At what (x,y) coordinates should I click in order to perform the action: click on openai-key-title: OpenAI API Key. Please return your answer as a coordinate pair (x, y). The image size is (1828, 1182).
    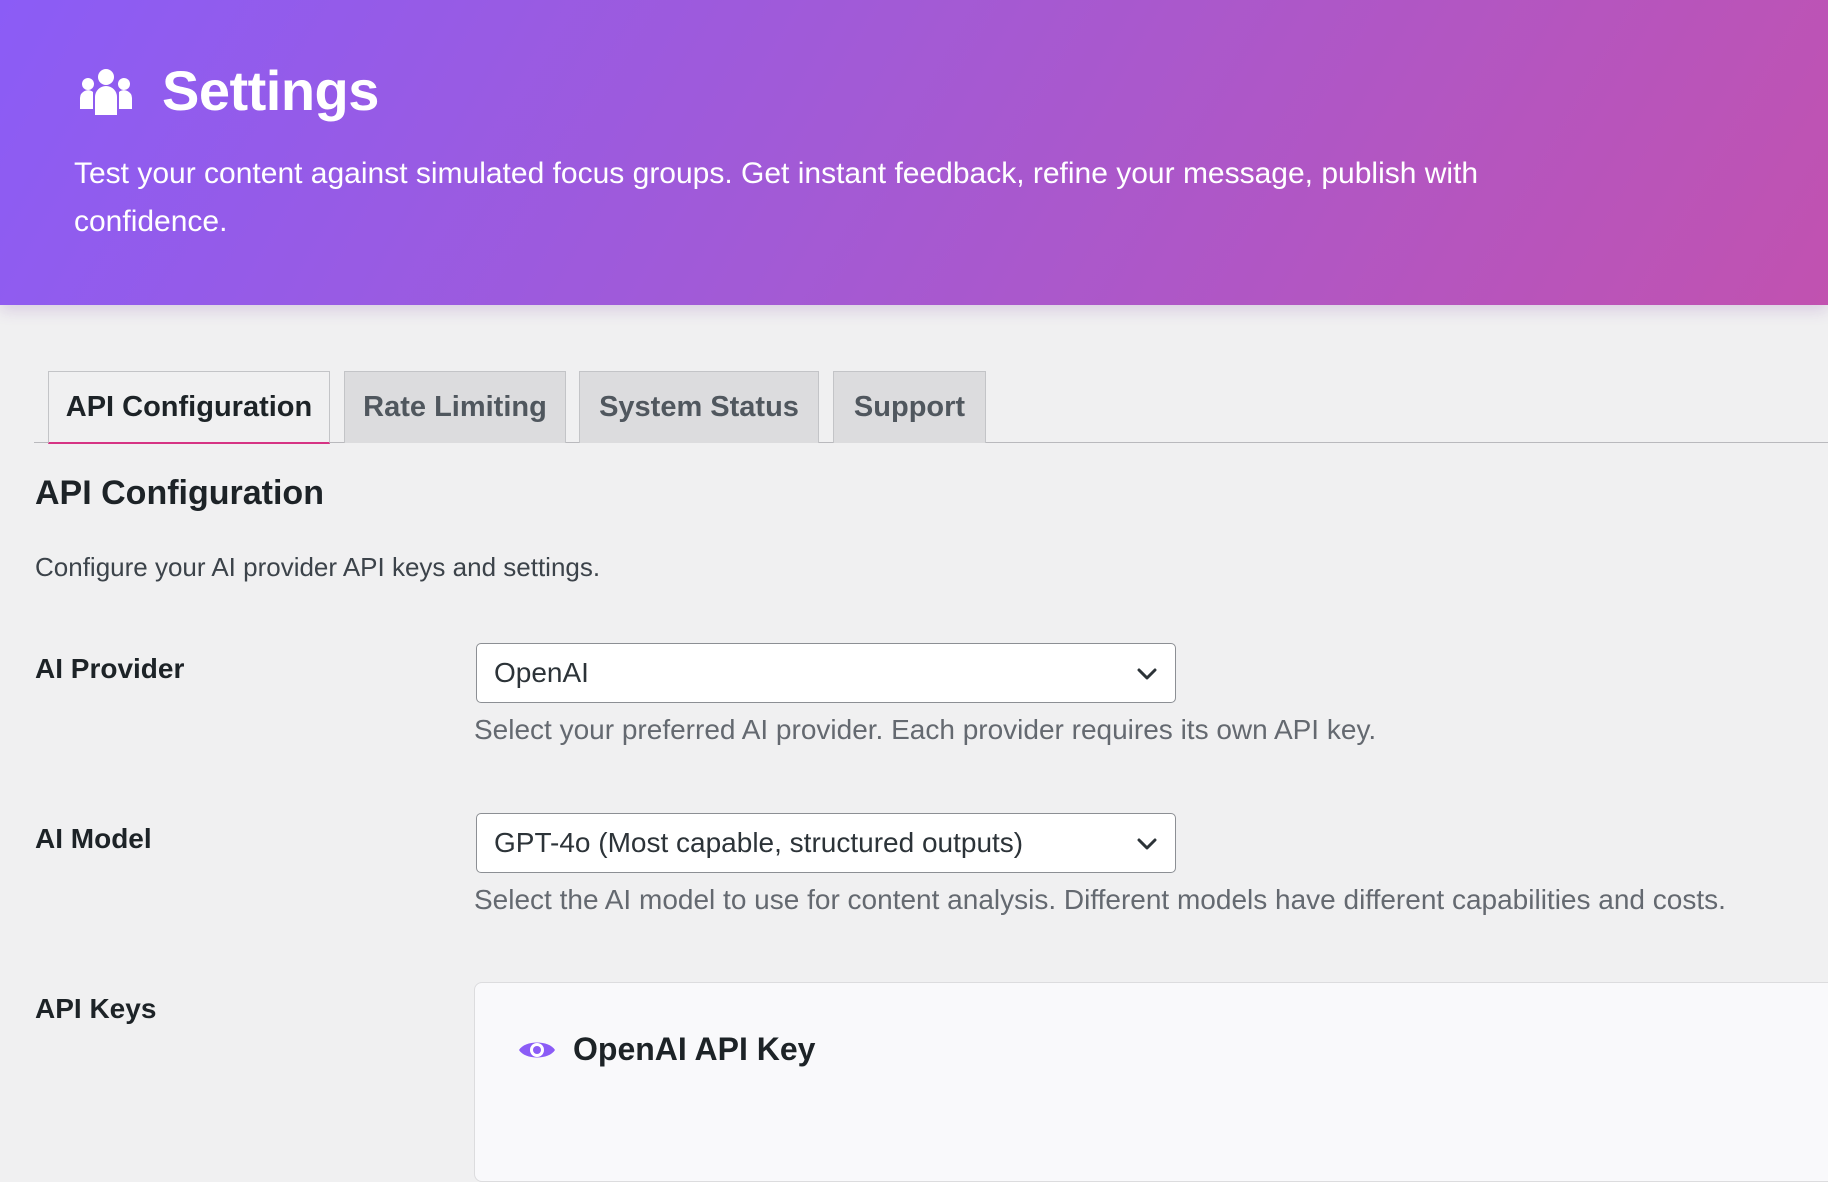
    Looking at the image, I should click on (694, 1049).